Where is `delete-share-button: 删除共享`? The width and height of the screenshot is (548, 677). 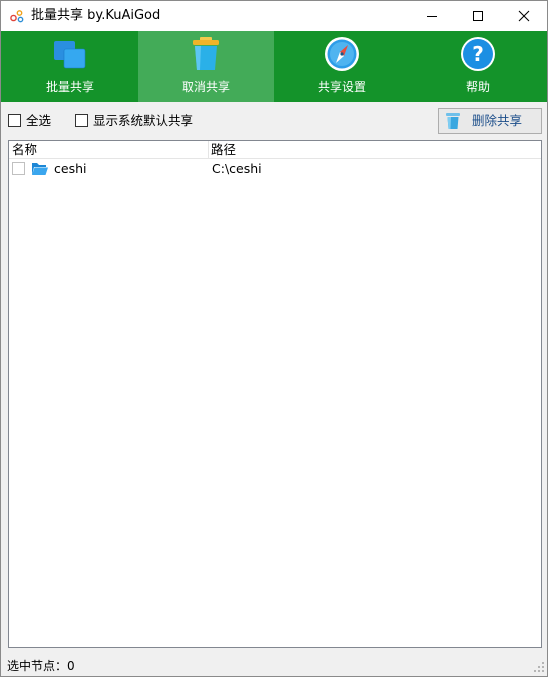
delete-share-button: 删除共享 is located at coordinates (490, 121).